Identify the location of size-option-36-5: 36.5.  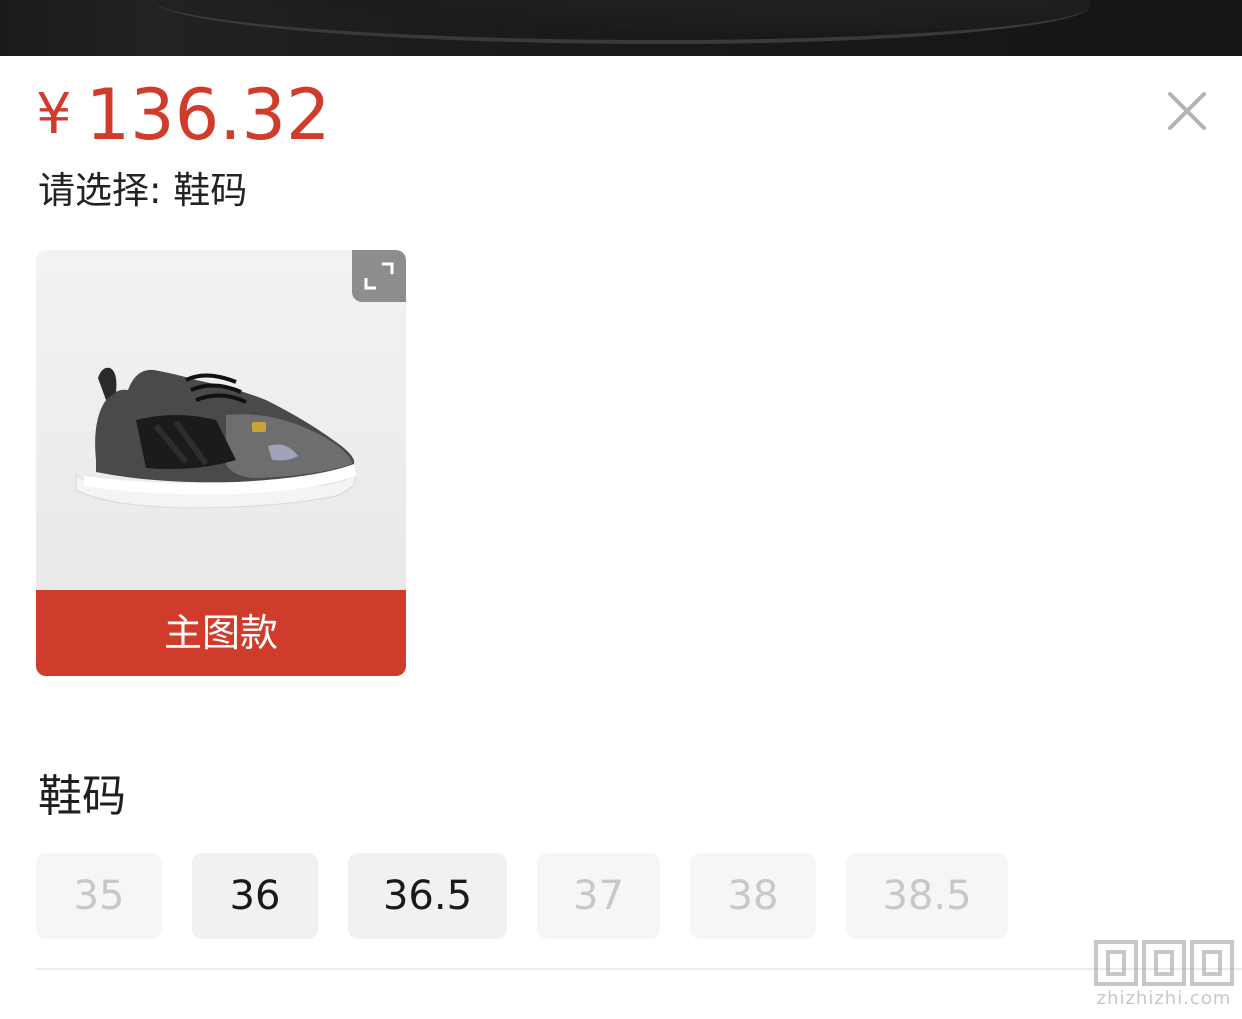
(427, 896).